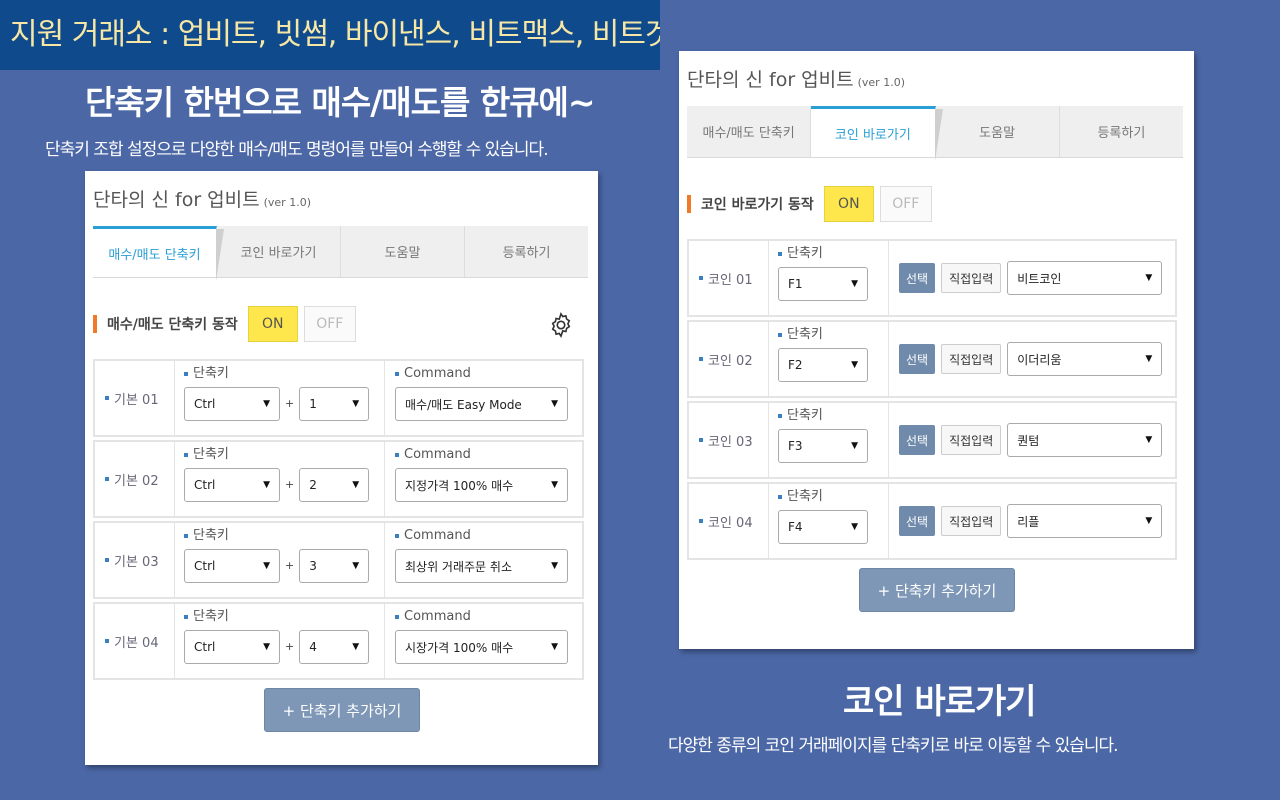 Image resolution: width=1280 pixels, height=800 pixels. What do you see at coordinates (1085, 359) in the screenshot?
I see `coin-select: 이더리움 ▼` at bounding box center [1085, 359].